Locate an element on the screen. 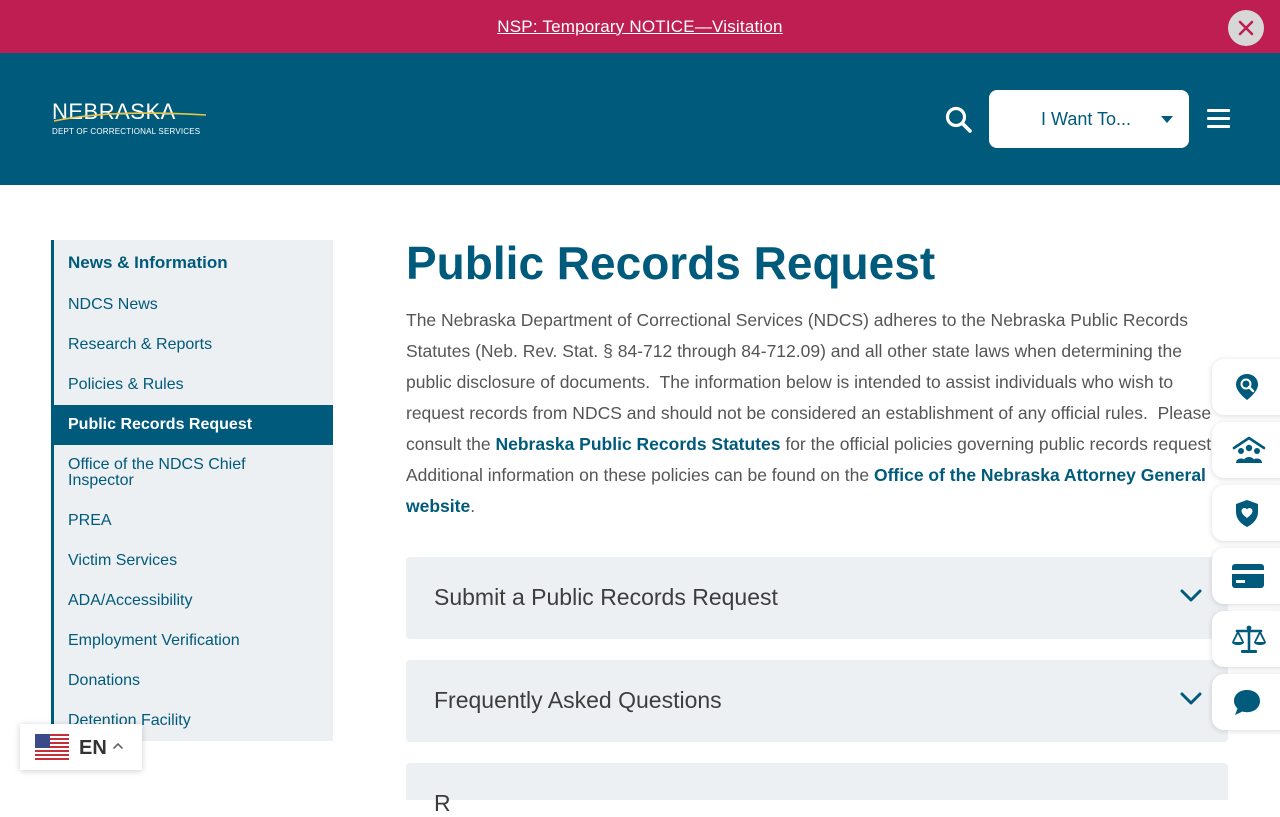 Image resolution: width=1280 pixels, height=817 pixels. header-search-button is located at coordinates (959, 120).